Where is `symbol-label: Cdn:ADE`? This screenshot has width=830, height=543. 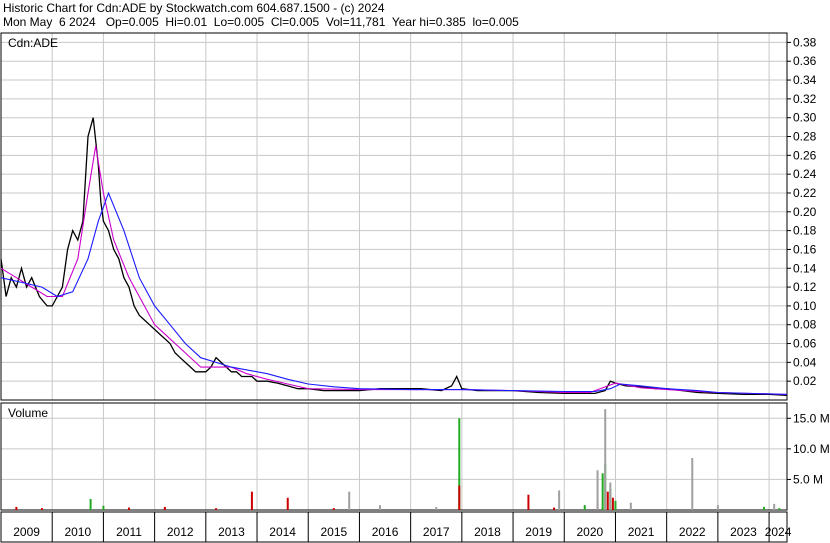 symbol-label: Cdn:ADE is located at coordinates (33, 43).